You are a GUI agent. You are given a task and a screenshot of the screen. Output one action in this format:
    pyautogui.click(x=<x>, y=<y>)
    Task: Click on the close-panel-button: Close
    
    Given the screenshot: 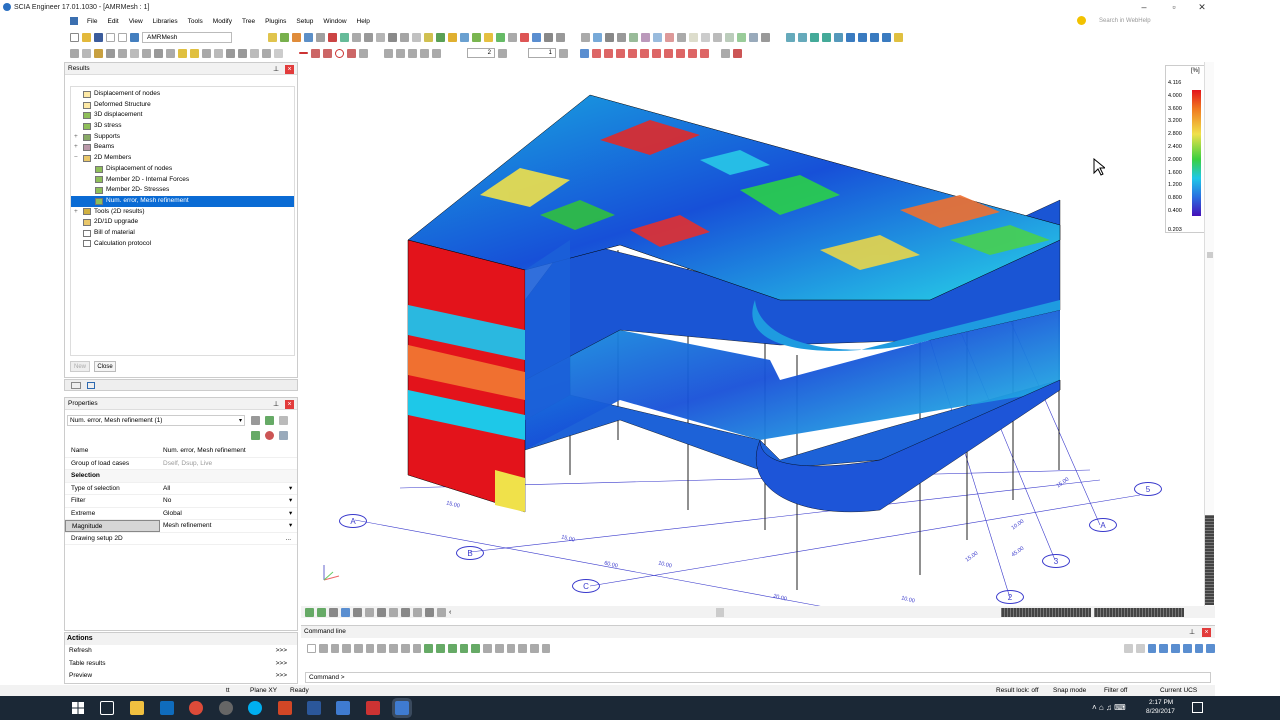 What is the action you would take?
    pyautogui.click(x=105, y=366)
    